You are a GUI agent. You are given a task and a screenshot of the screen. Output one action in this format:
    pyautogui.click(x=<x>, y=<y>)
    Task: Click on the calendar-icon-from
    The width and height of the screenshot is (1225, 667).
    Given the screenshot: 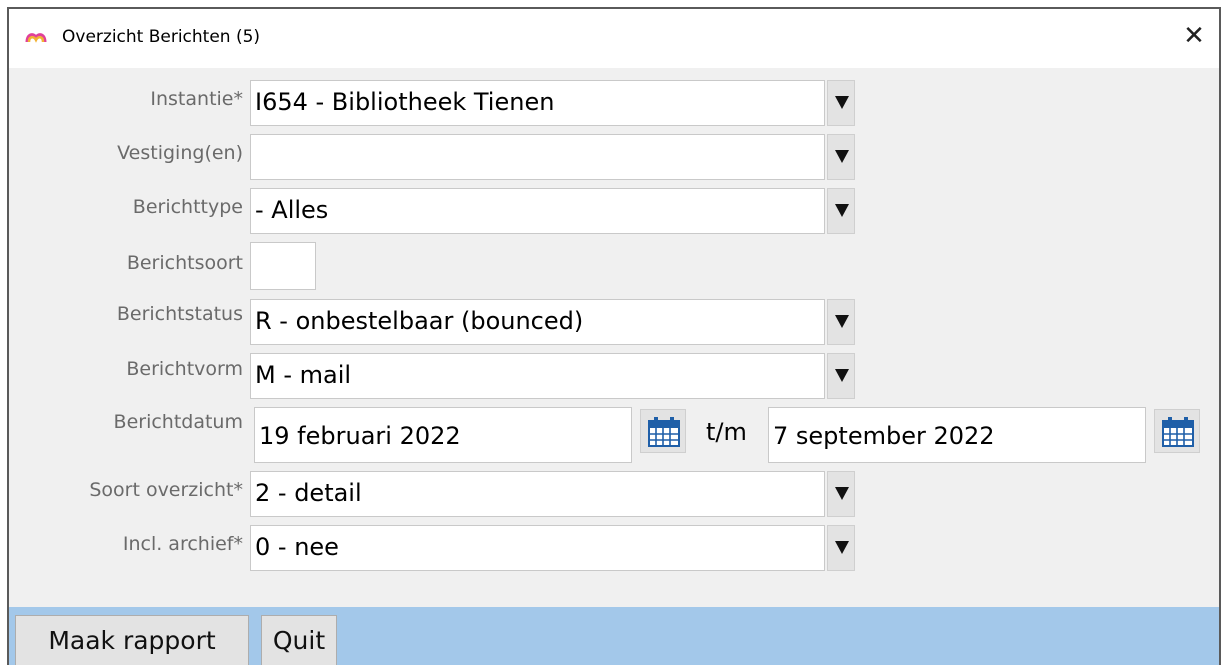 What is the action you would take?
    pyautogui.click(x=663, y=431)
    